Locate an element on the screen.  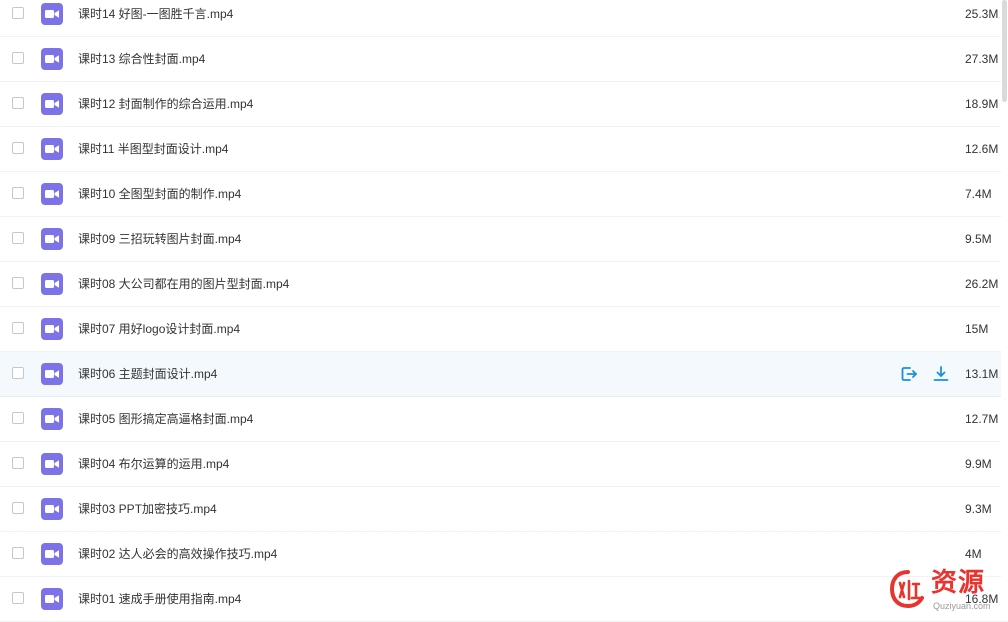
file-row: 课时01 速成手册使用指南.mp4 16.8M is located at coordinates (504, 599).